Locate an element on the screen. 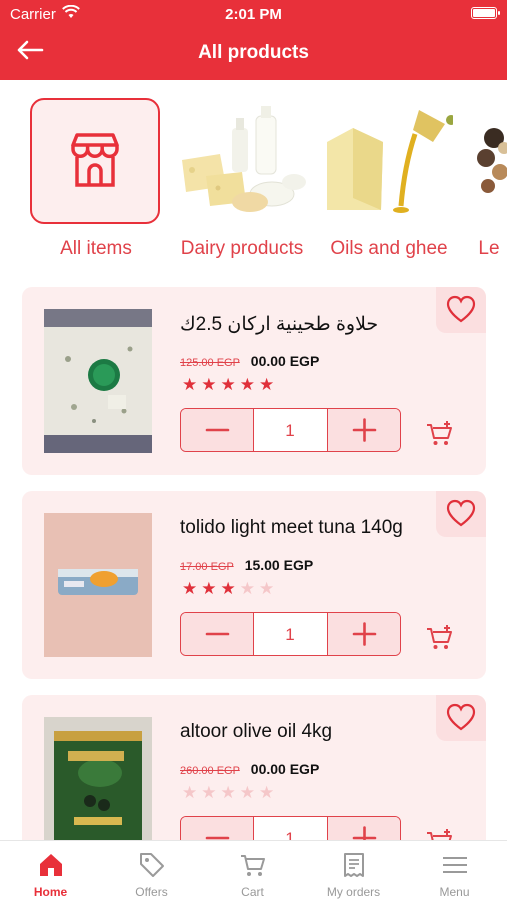 This screenshot has height=900, width=507. legumes-image is located at coordinates (492, 160).